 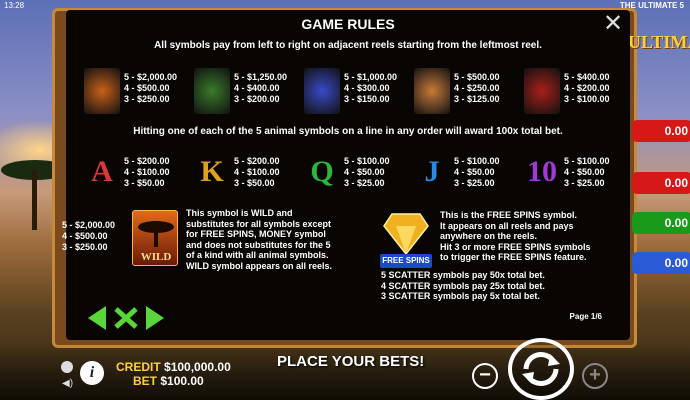 What do you see at coordinates (212, 171) in the screenshot?
I see `symbol-k-icon: K` at bounding box center [212, 171].